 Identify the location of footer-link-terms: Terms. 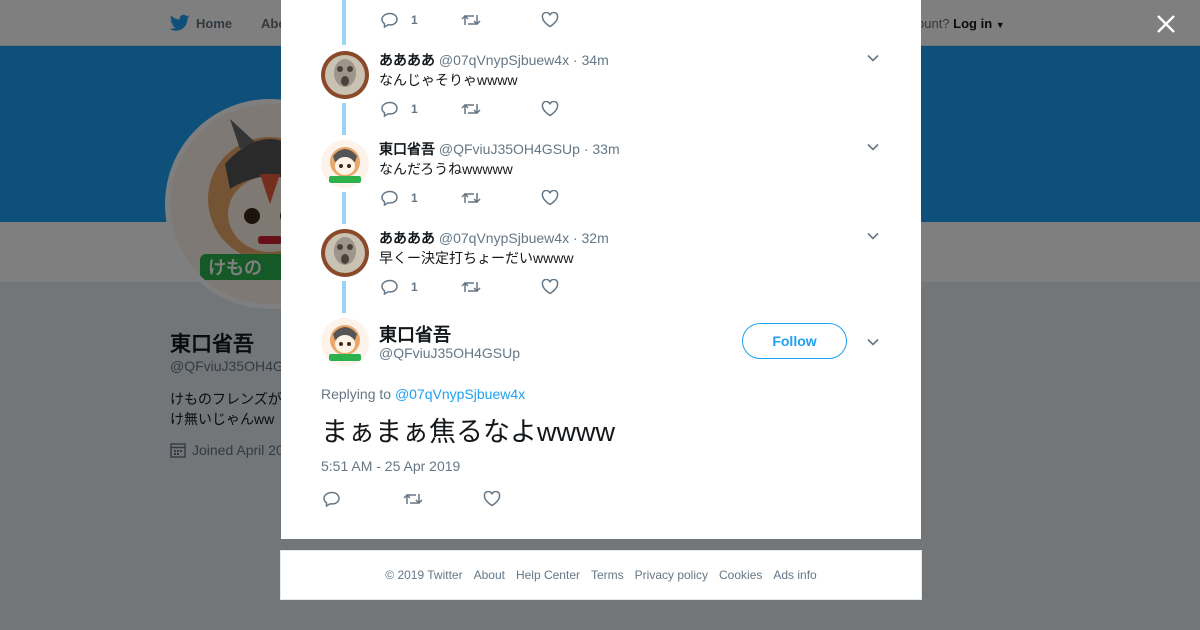
(607, 575).